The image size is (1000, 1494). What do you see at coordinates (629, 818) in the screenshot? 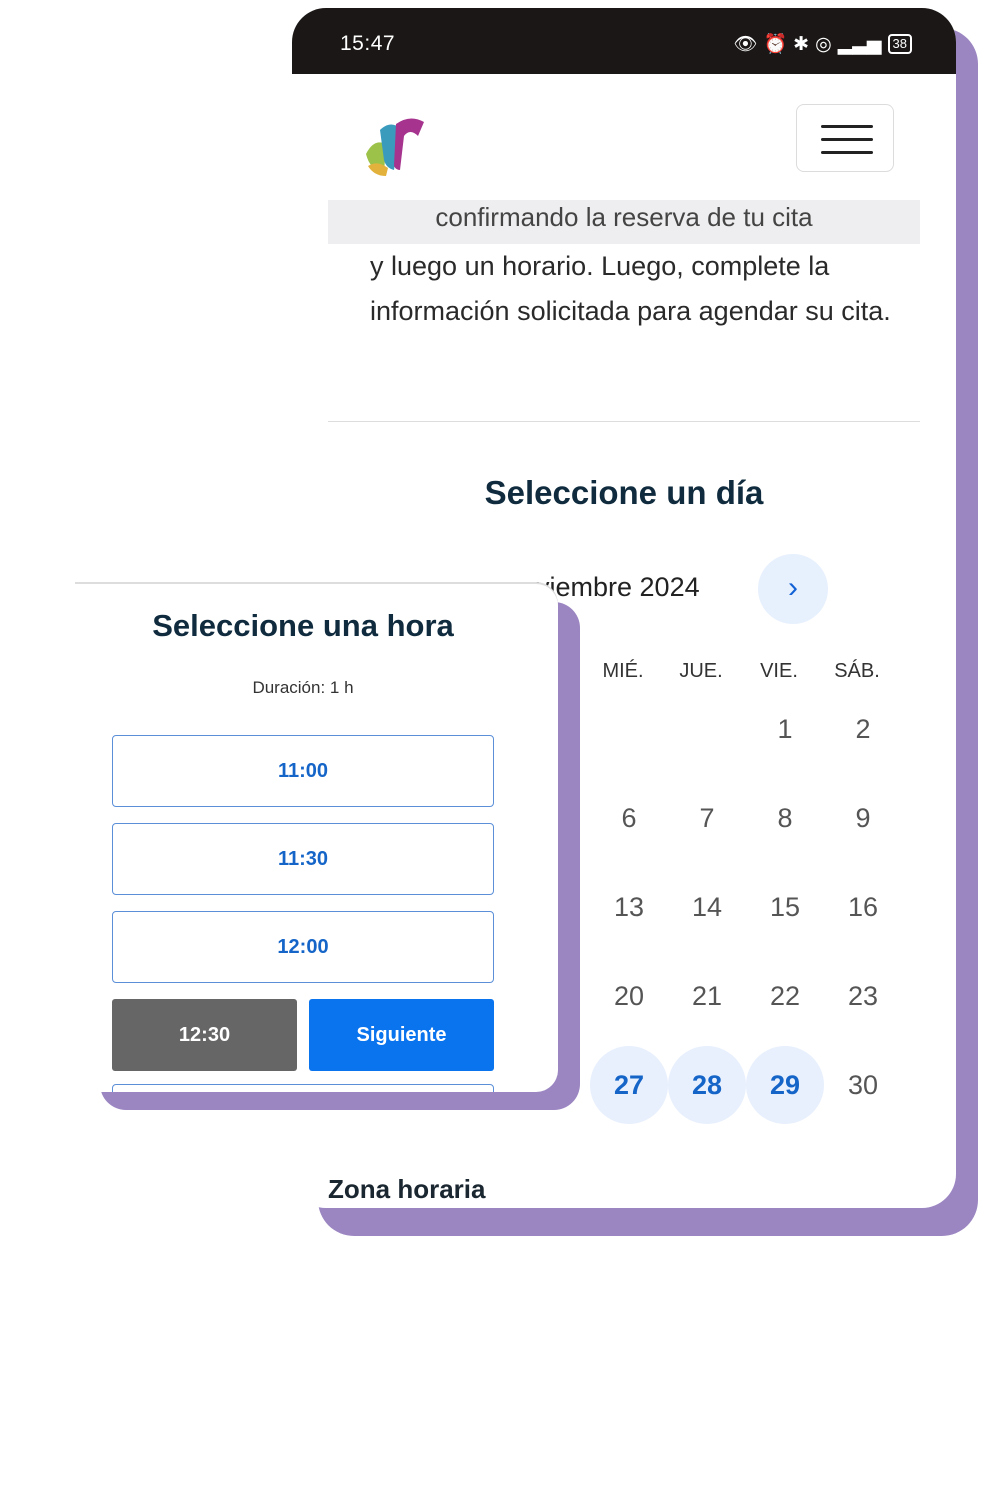
I see `calendar-day: 6` at bounding box center [629, 818].